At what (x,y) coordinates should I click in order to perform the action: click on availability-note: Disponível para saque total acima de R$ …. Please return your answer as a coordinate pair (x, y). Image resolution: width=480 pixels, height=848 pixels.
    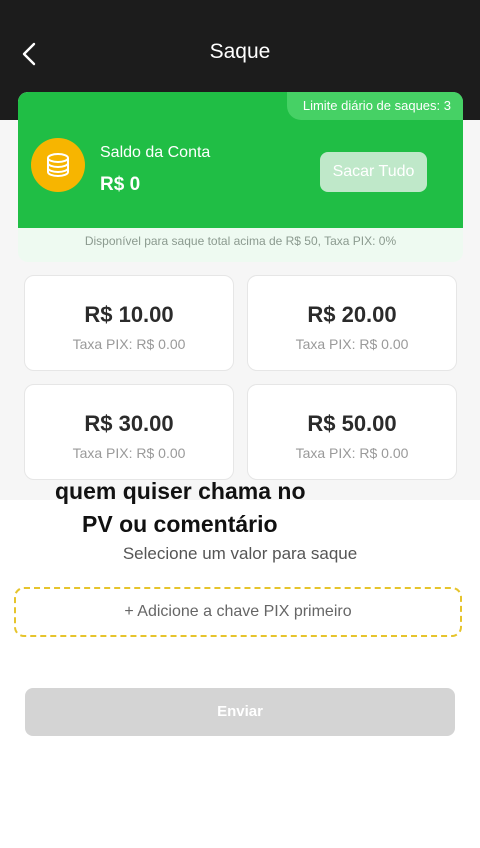
    Looking at the image, I should click on (240, 241).